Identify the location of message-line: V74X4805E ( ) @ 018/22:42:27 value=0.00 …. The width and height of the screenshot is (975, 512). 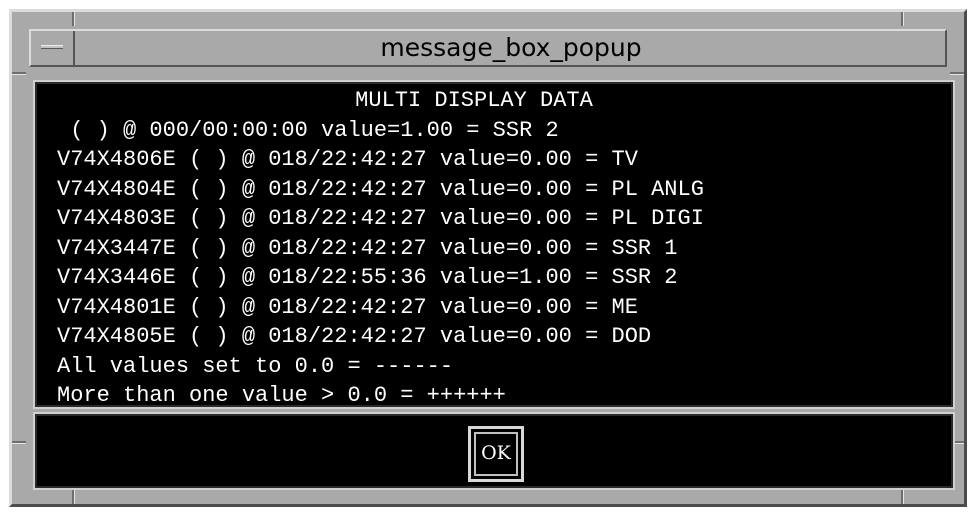
(354, 336).